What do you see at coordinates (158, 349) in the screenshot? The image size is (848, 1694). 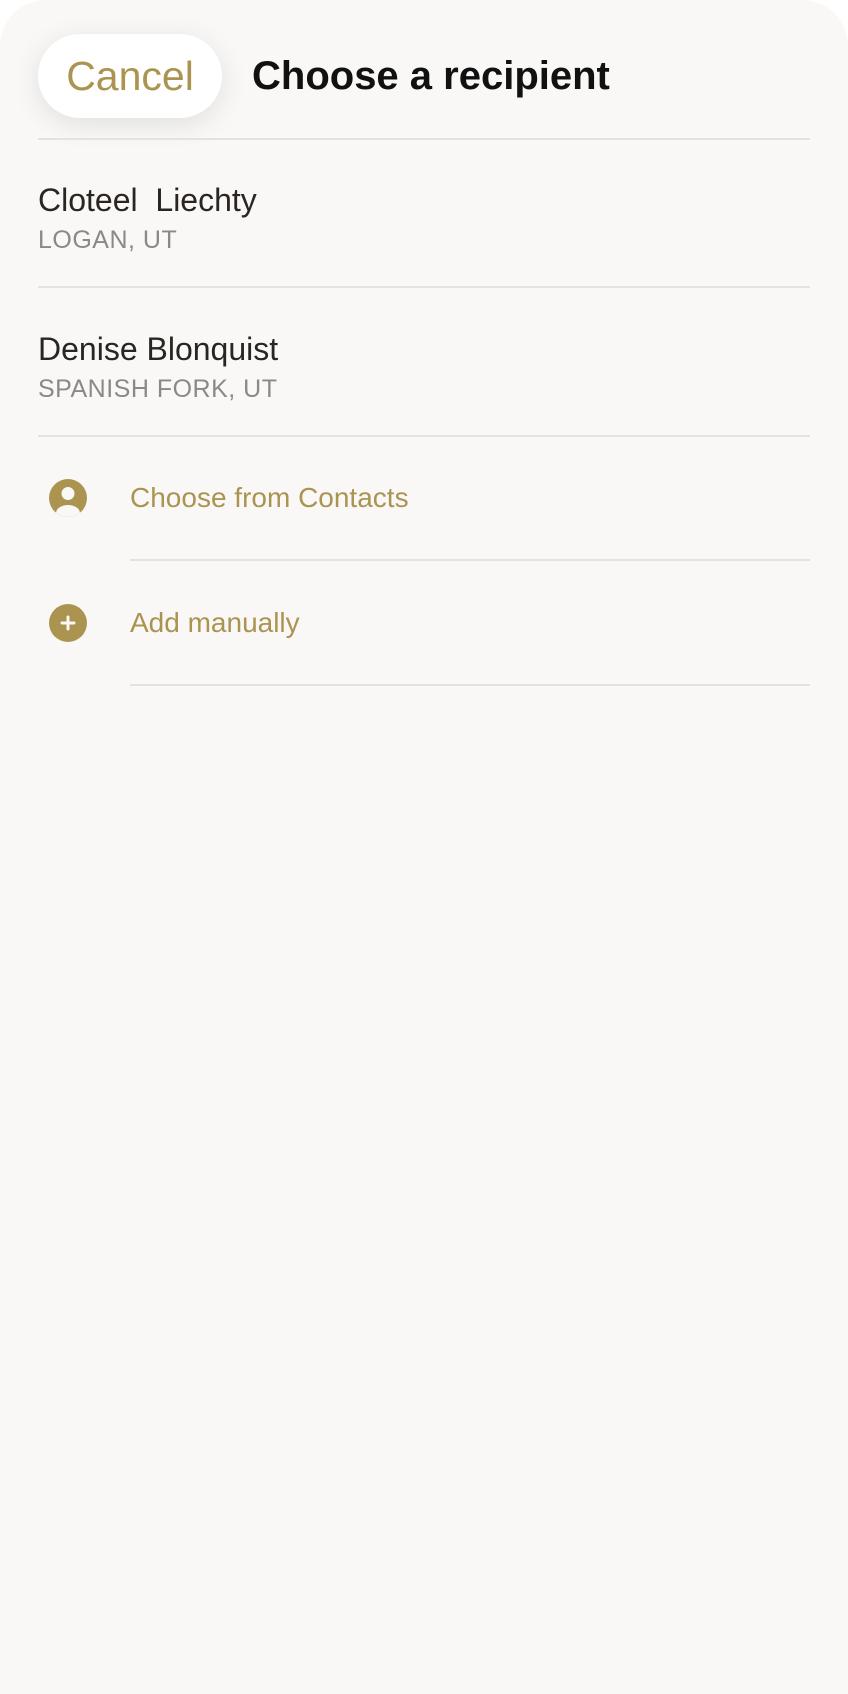 I see `recipient-name: Denise Blonquist` at bounding box center [158, 349].